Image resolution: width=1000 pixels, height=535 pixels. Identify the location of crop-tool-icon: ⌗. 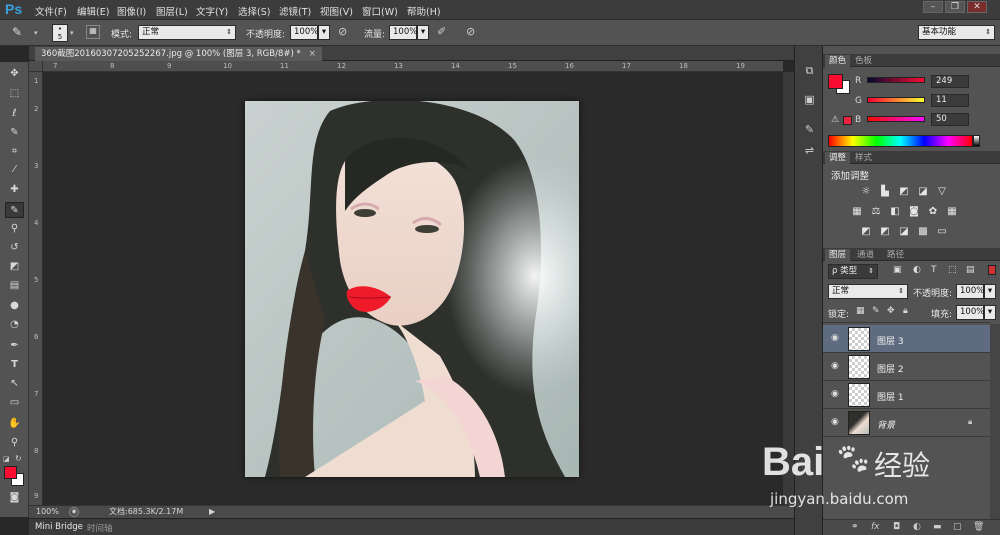
(14, 152).